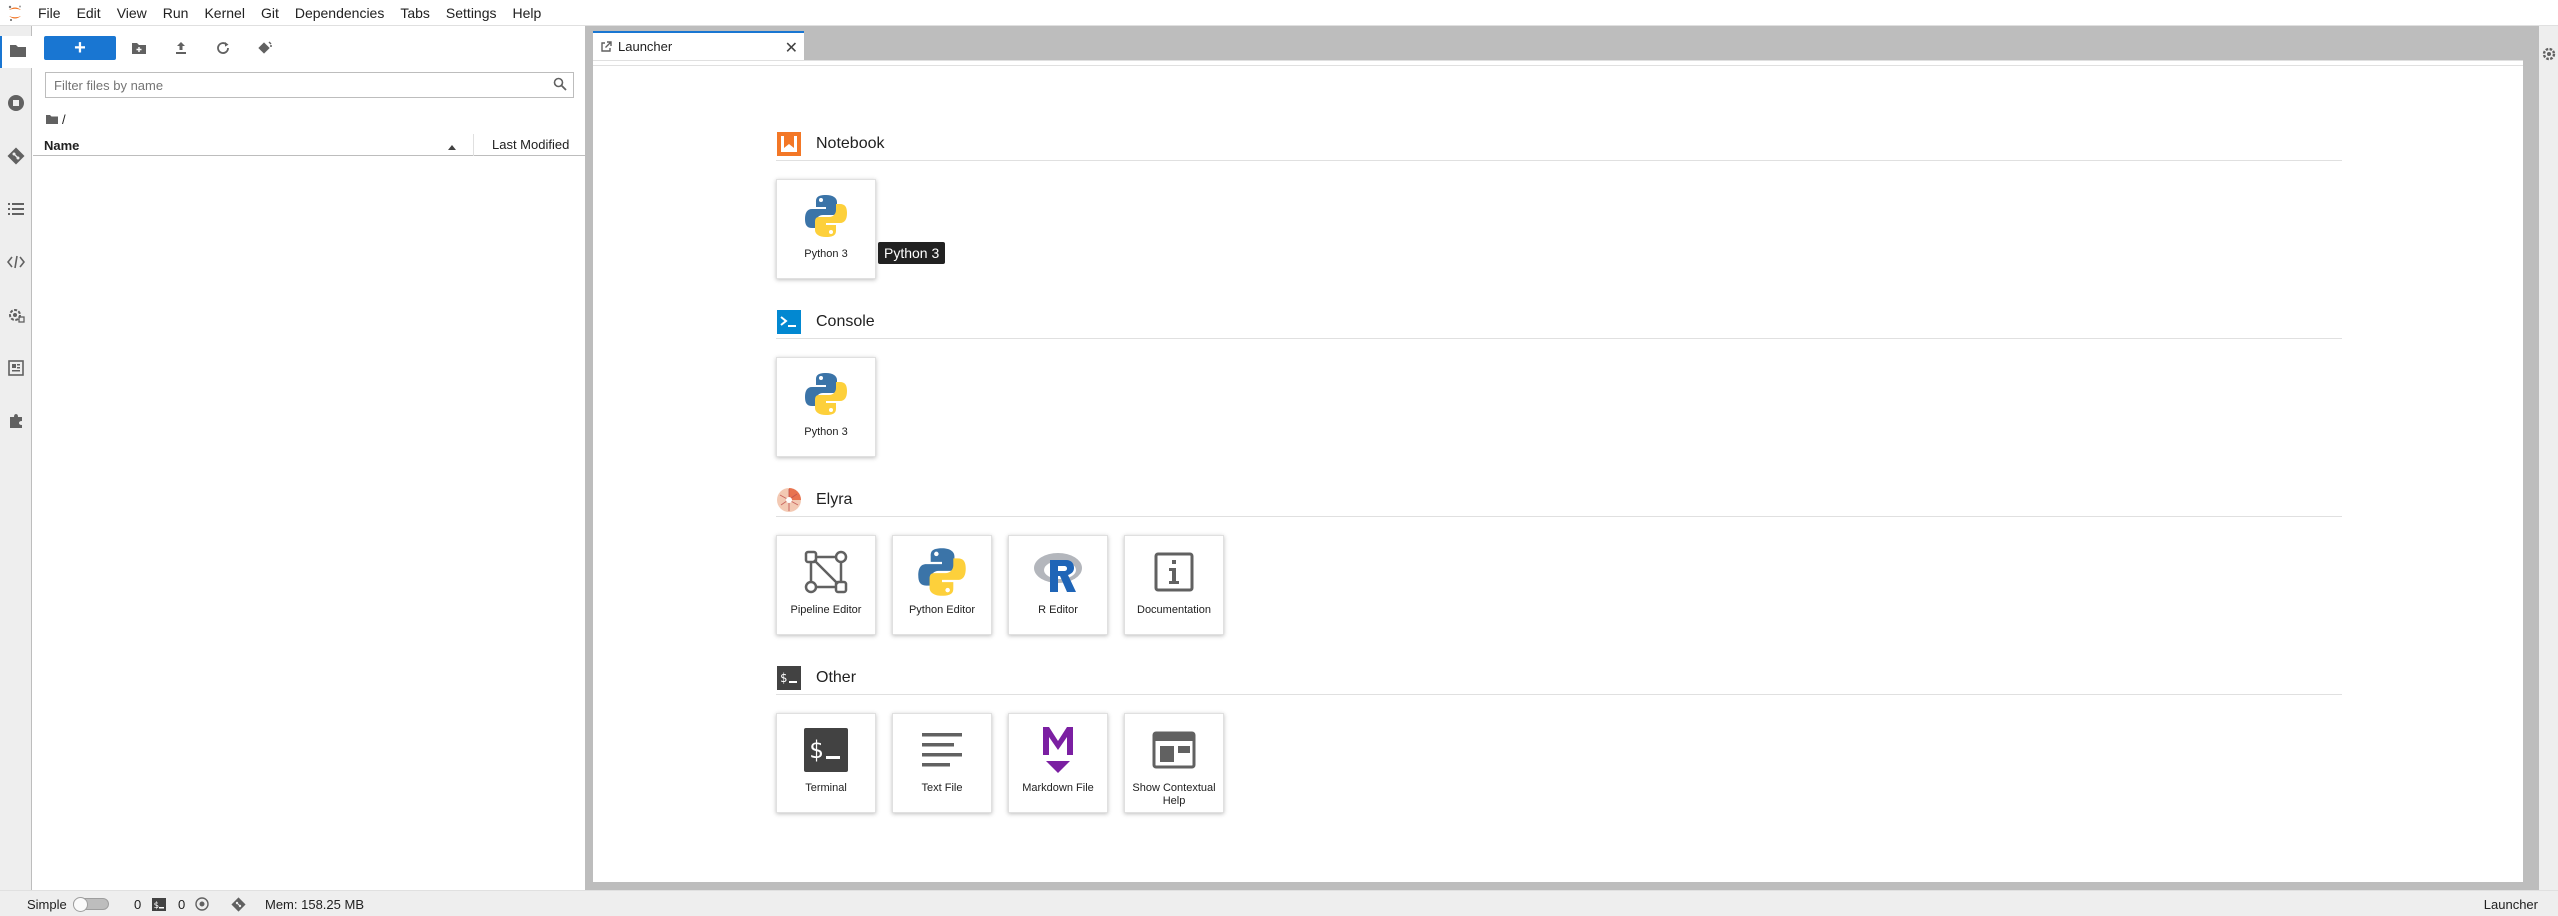 Image resolution: width=2558 pixels, height=916 pixels. I want to click on terminal-icon: $, so click(826, 750).